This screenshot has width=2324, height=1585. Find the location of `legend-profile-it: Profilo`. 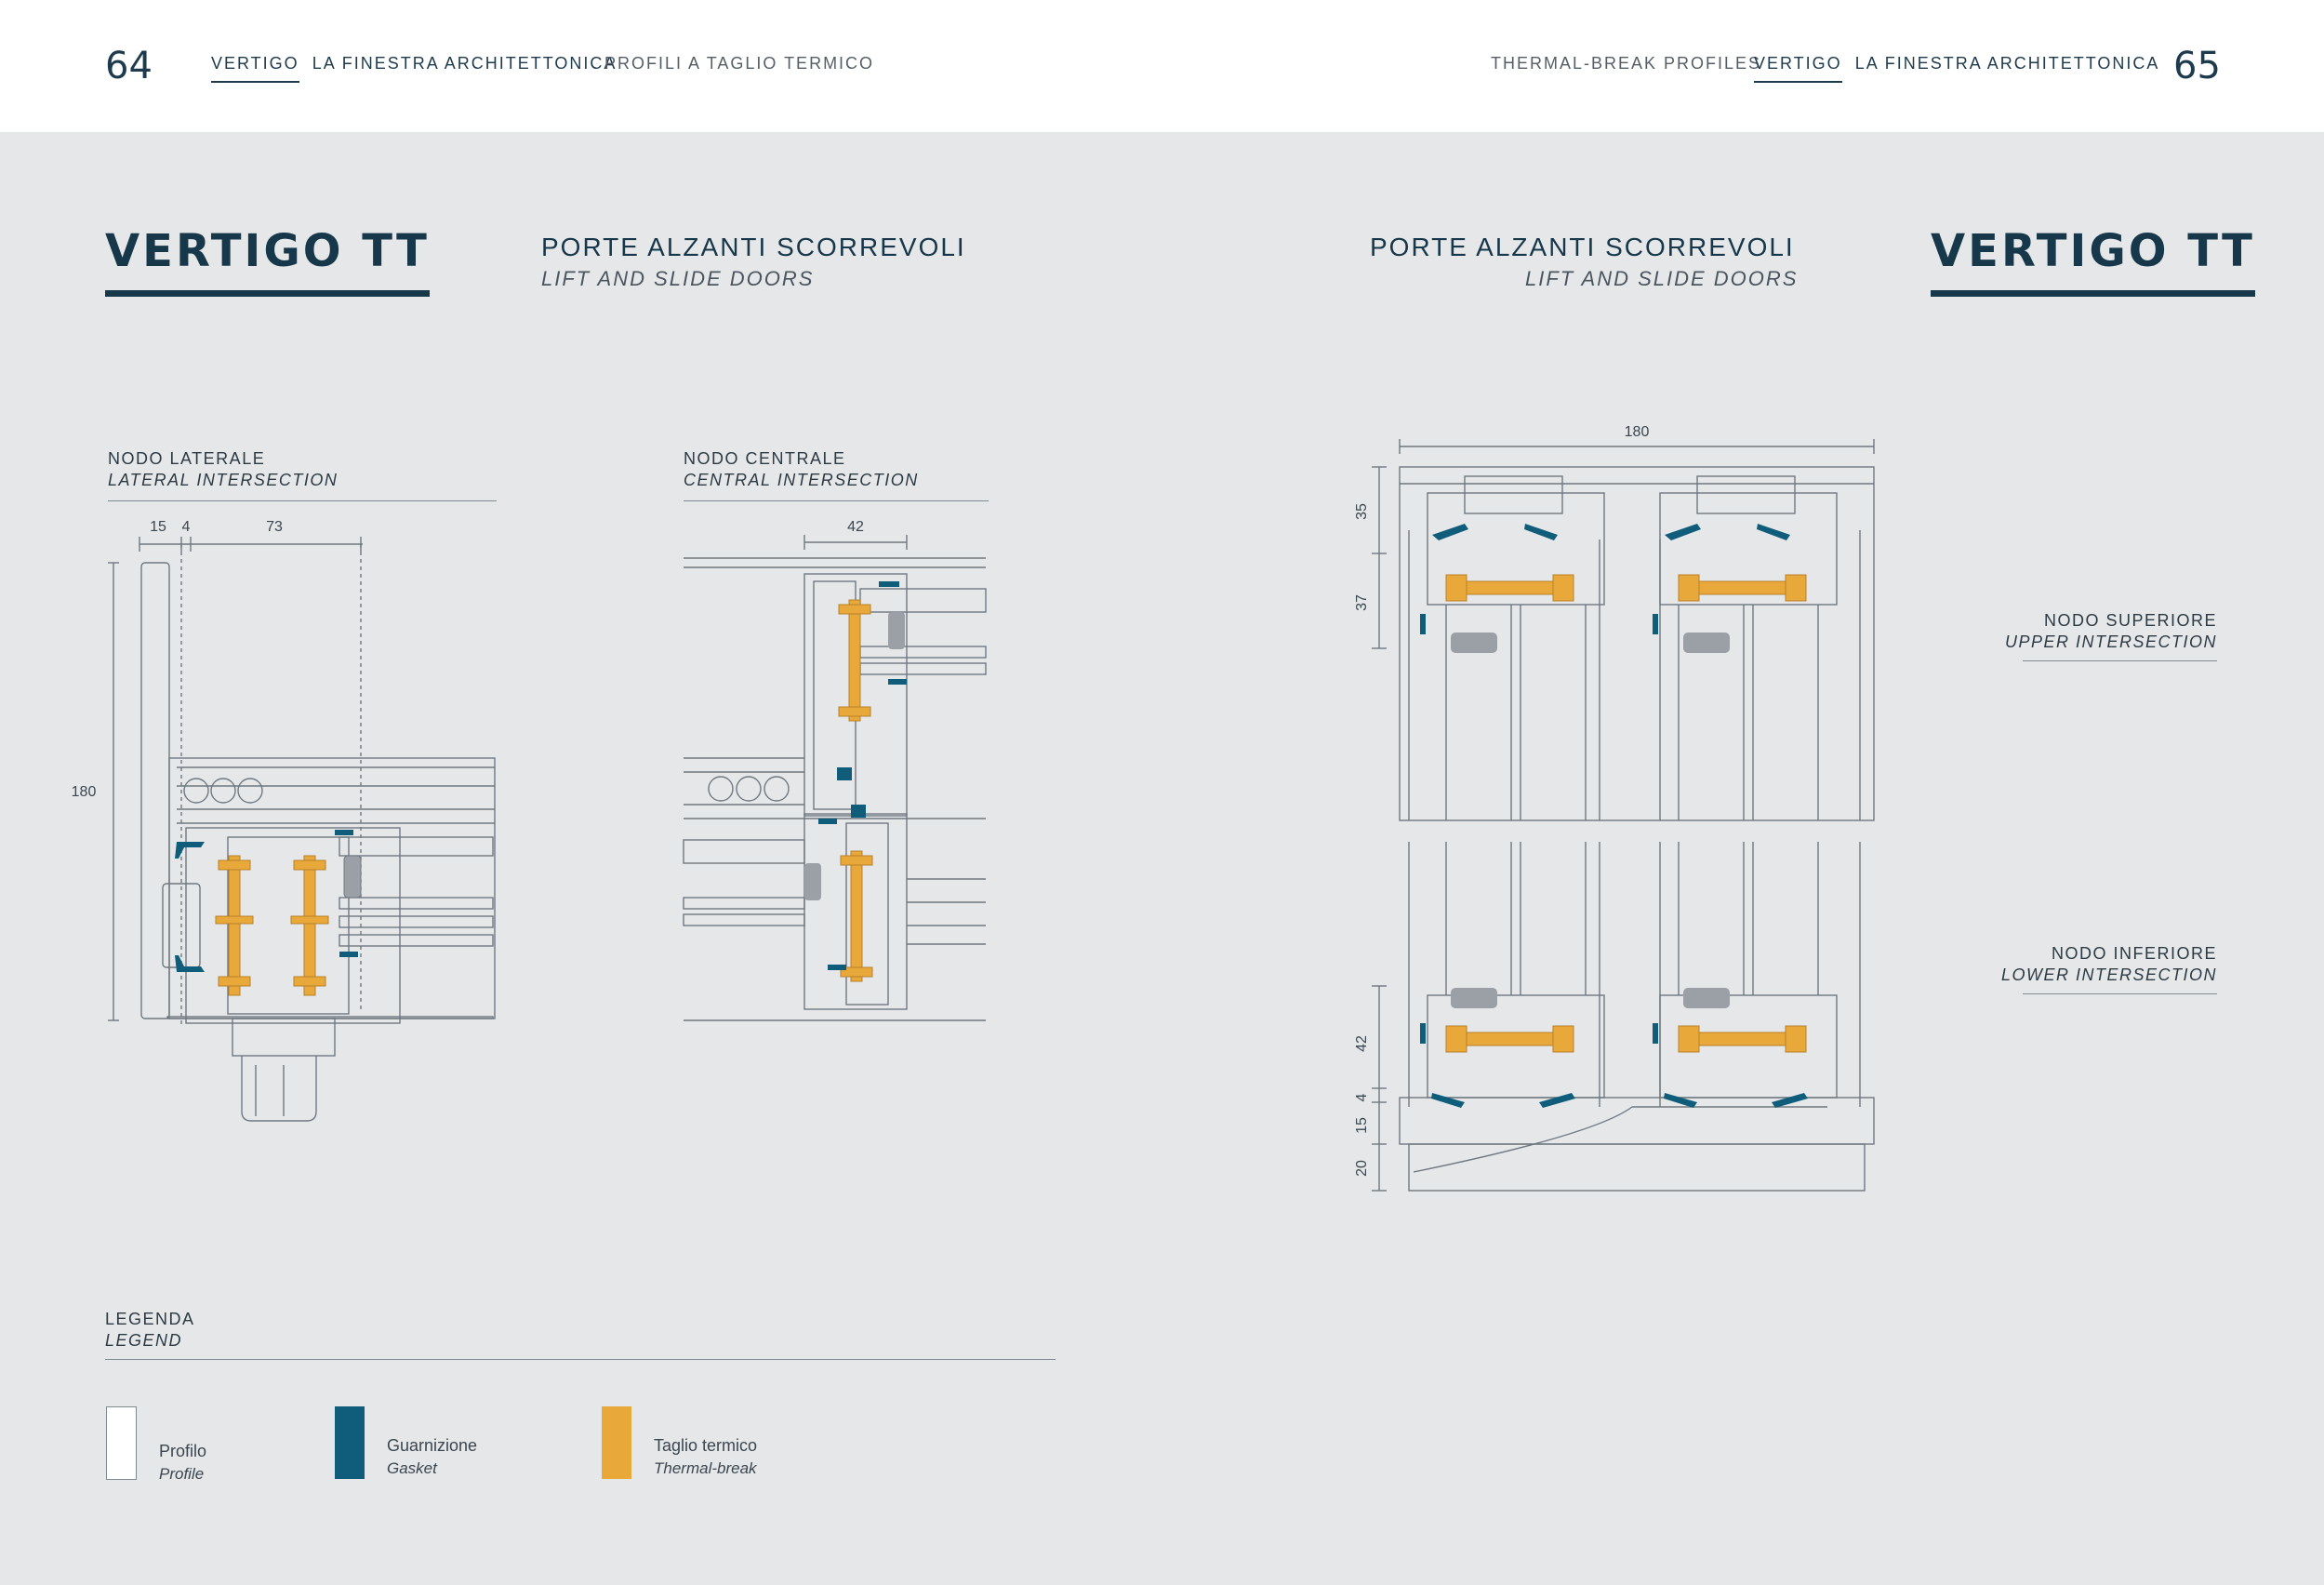

legend-profile-it: Profilo is located at coordinates (183, 1451).